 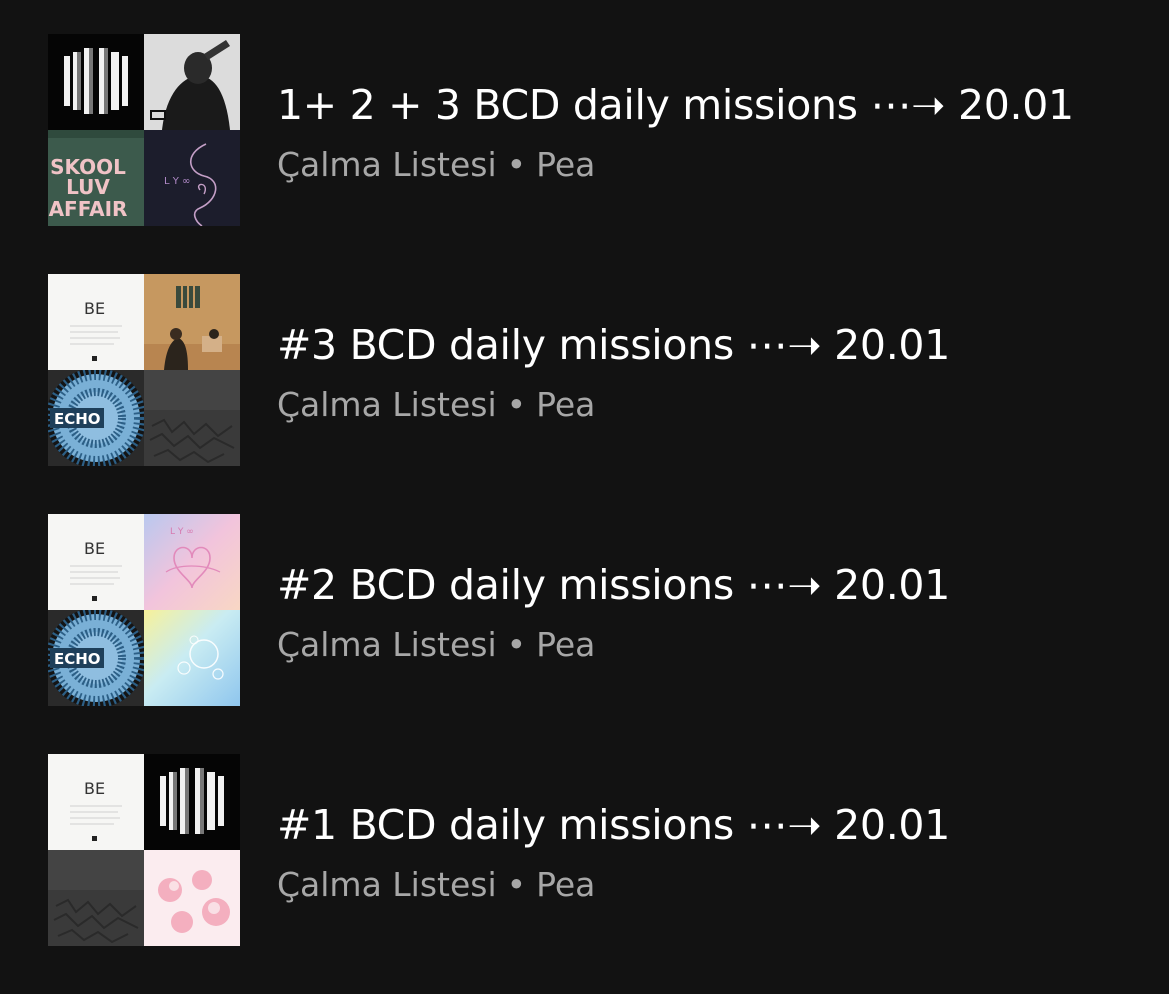 I want to click on playlist-title: #2 BCD daily missions ⋯➝ 20.01, so click(x=614, y=585).